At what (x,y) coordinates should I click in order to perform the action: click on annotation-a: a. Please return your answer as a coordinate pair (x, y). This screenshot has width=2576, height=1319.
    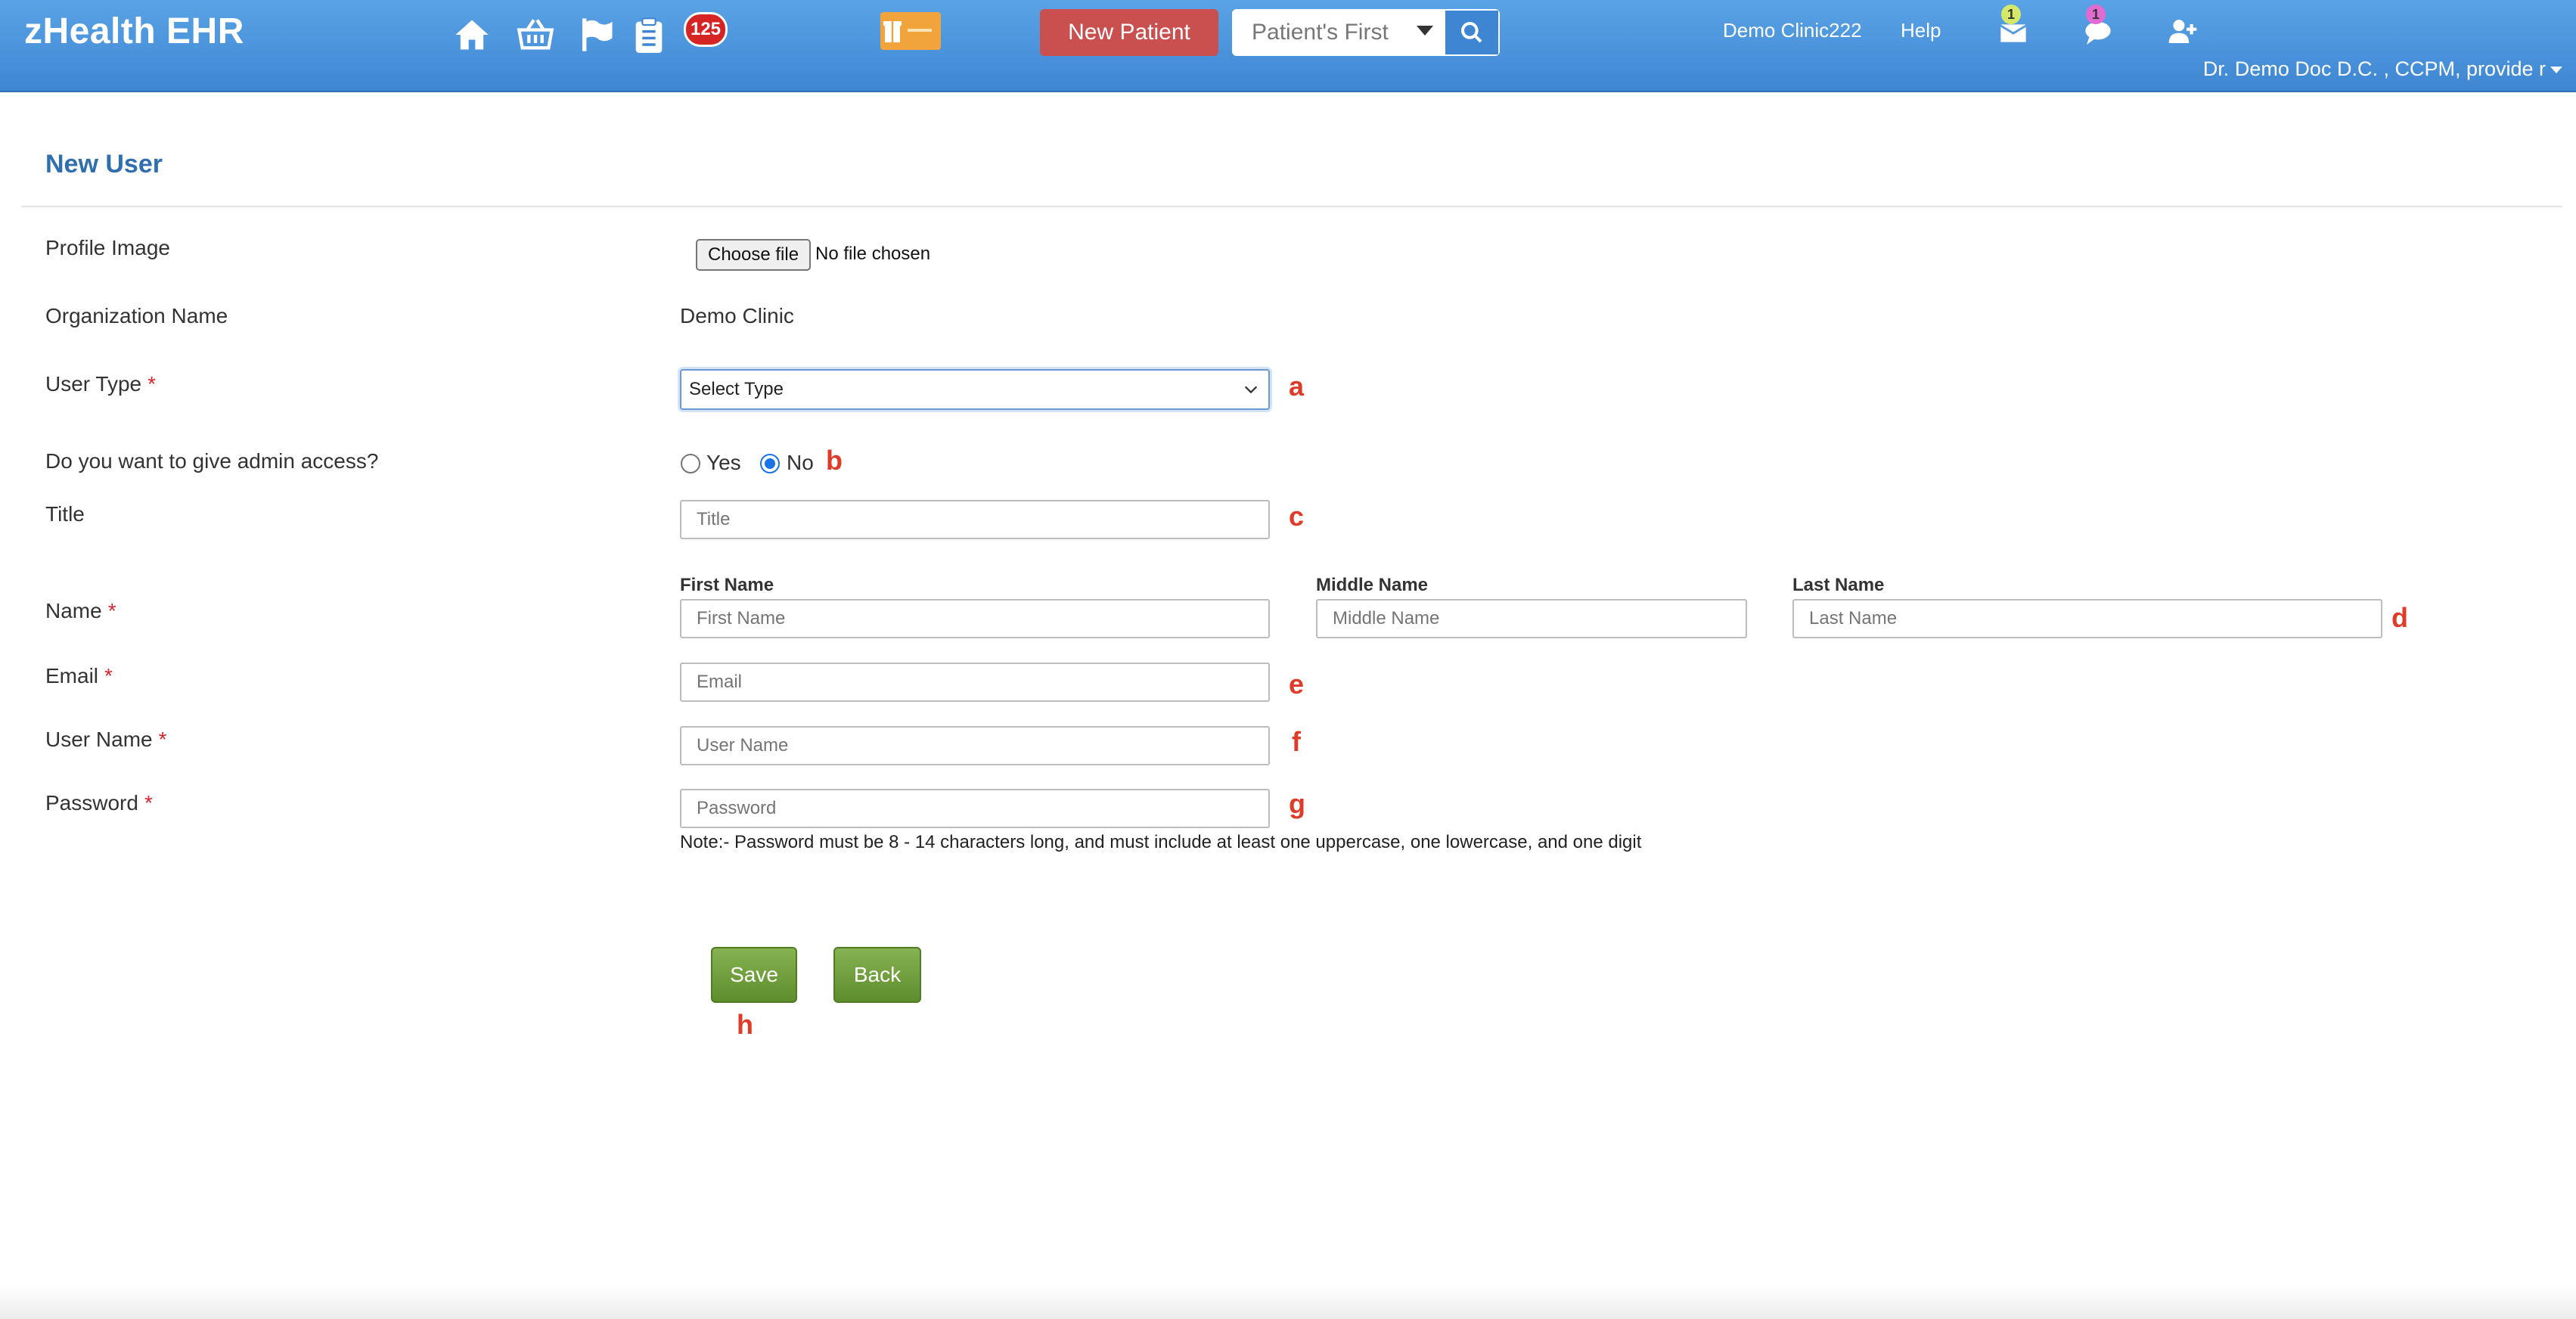
    Looking at the image, I should click on (1297, 386).